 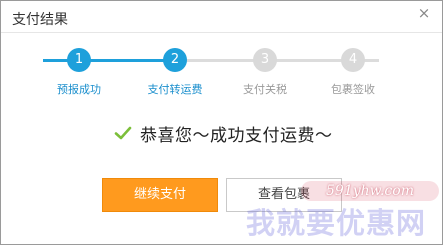 What do you see at coordinates (353, 60) in the screenshot?
I see `step-4-circle: 4` at bounding box center [353, 60].